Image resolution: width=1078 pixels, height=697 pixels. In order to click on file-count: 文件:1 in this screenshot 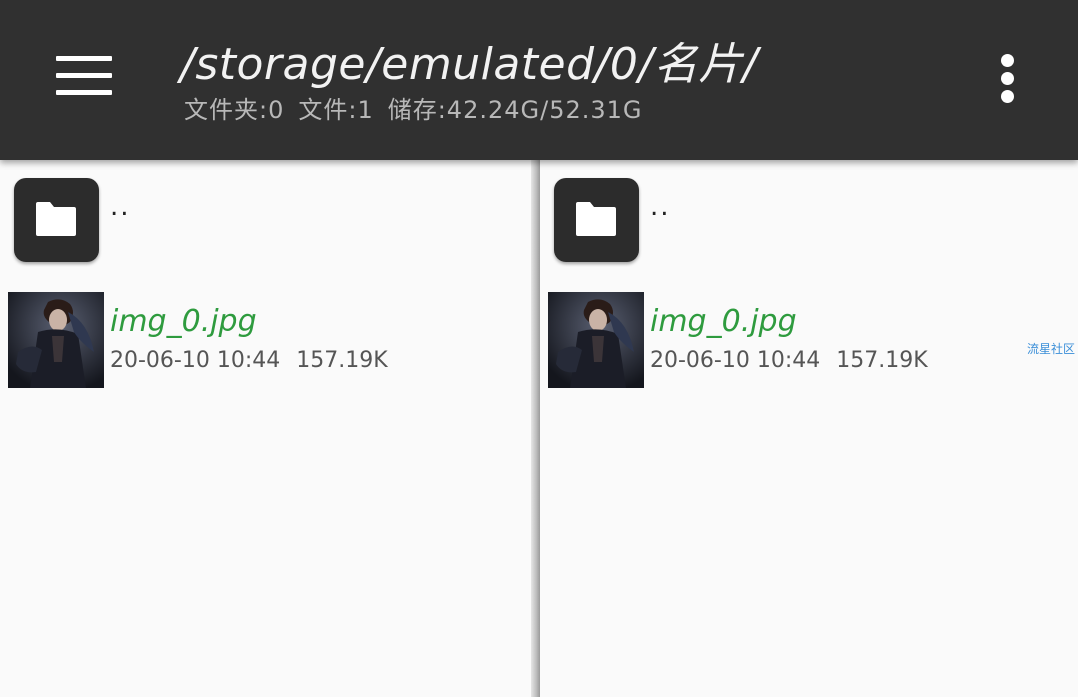, I will do `click(336, 110)`.